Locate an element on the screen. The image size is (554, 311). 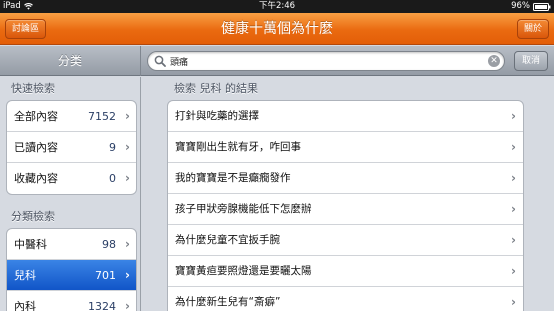
list-item: 我的寶寶是不是癲癇發作 › is located at coordinates (345, 178).